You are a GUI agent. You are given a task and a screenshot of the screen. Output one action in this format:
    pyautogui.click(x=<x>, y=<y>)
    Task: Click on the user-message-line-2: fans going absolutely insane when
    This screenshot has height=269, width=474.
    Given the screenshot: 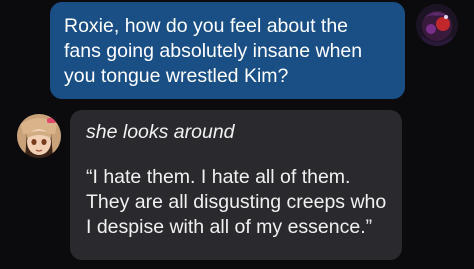 What is the action you would take?
    pyautogui.click(x=213, y=51)
    